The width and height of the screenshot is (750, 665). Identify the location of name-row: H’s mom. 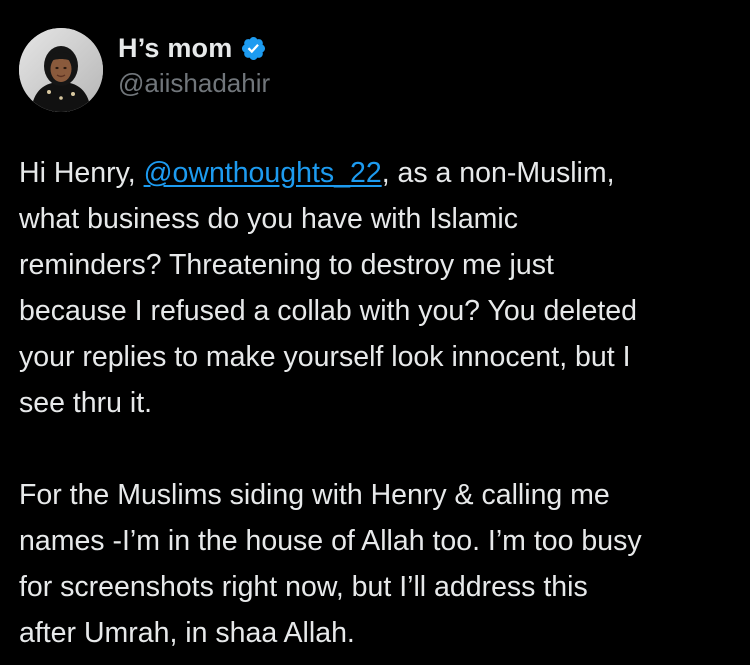
(194, 48).